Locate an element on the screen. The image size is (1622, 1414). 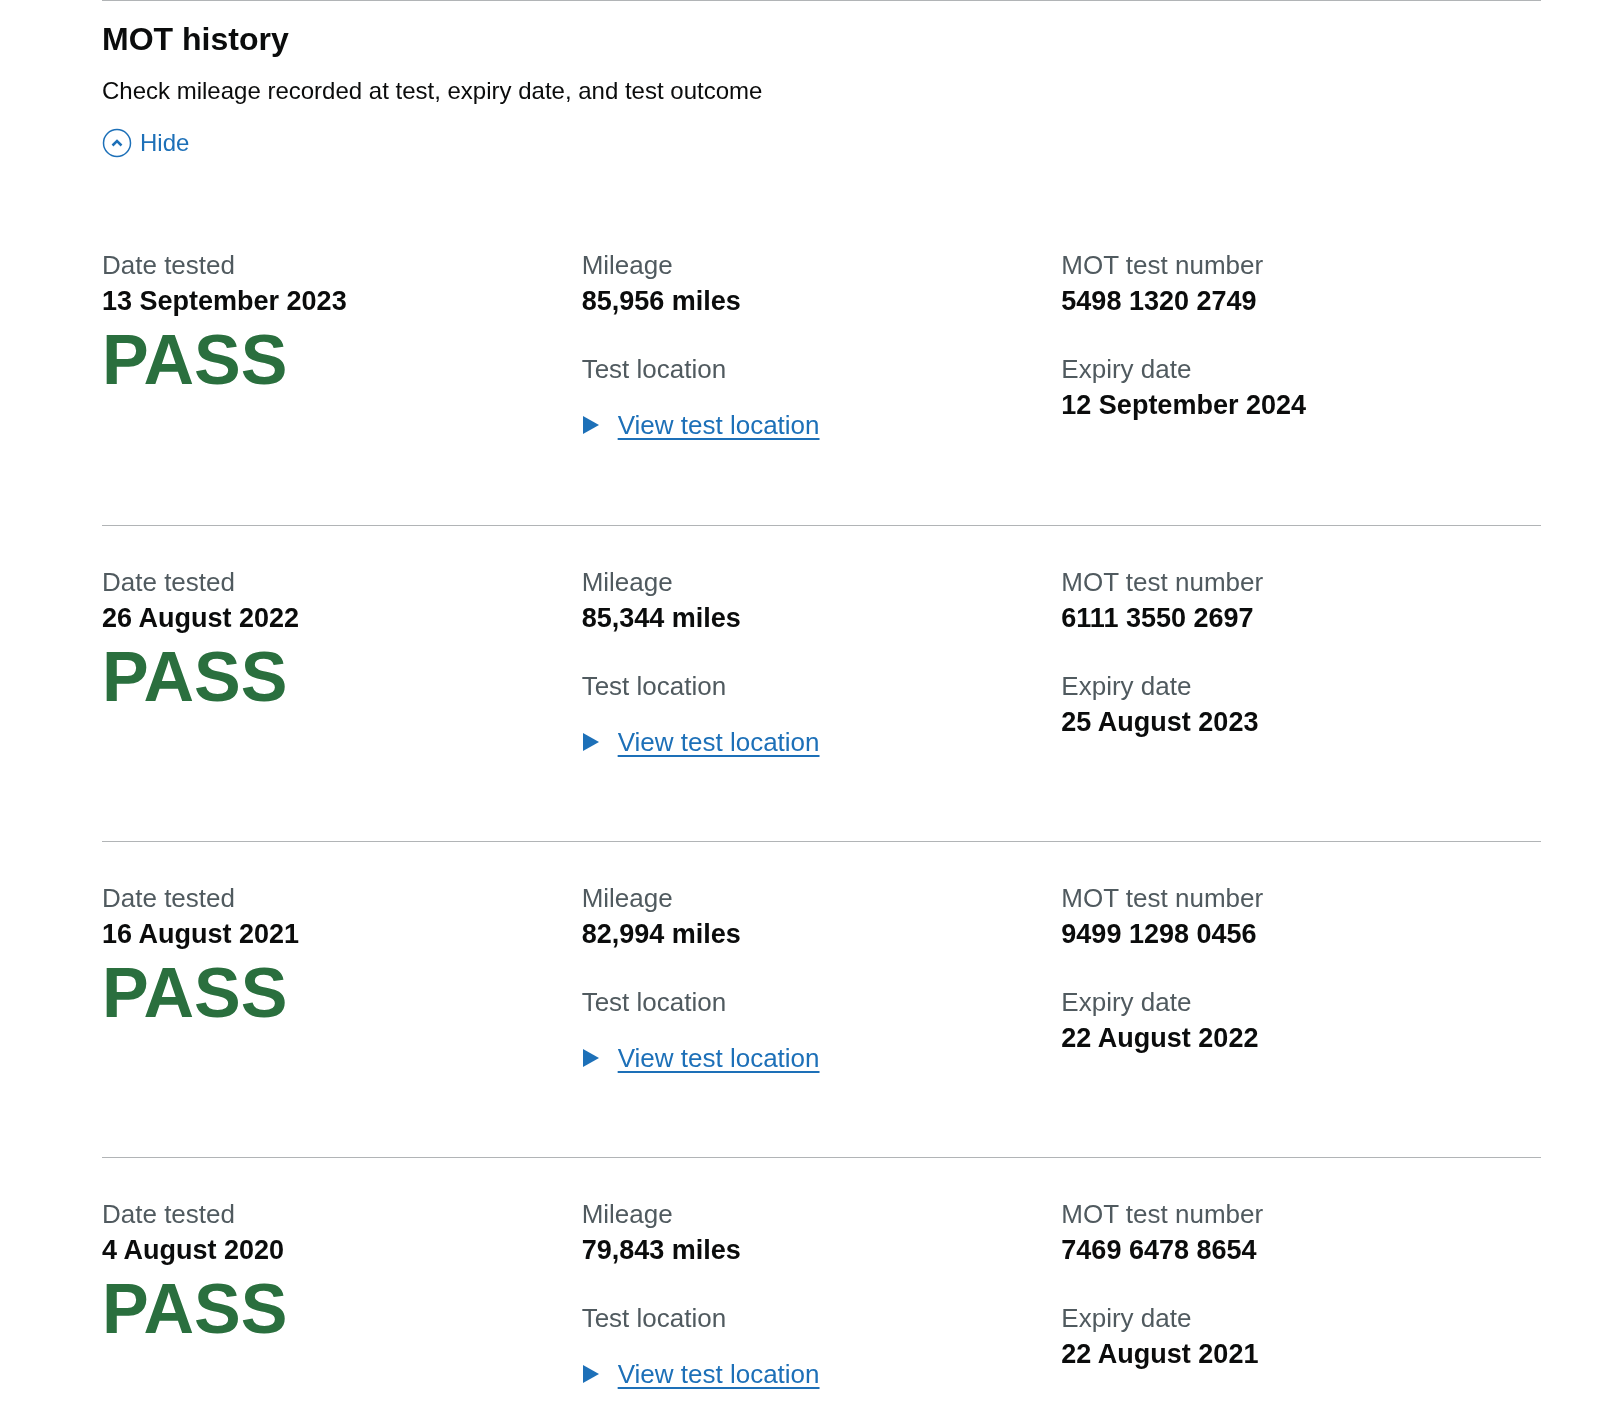
field-value: 6111 3550 2697 is located at coordinates (1158, 618).